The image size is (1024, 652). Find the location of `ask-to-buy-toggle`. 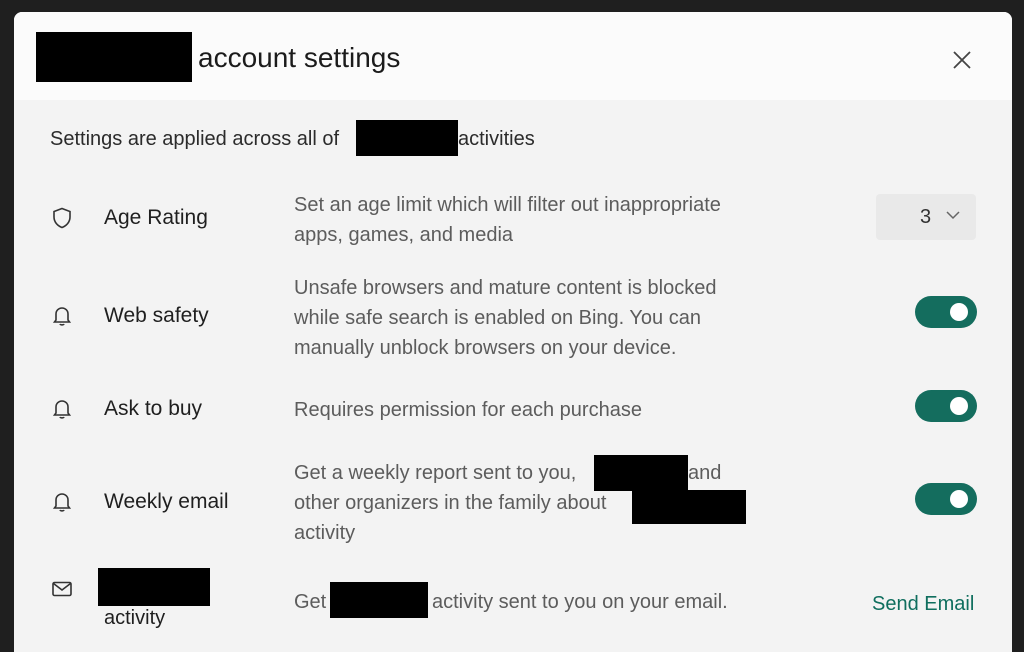

ask-to-buy-toggle is located at coordinates (946, 406).